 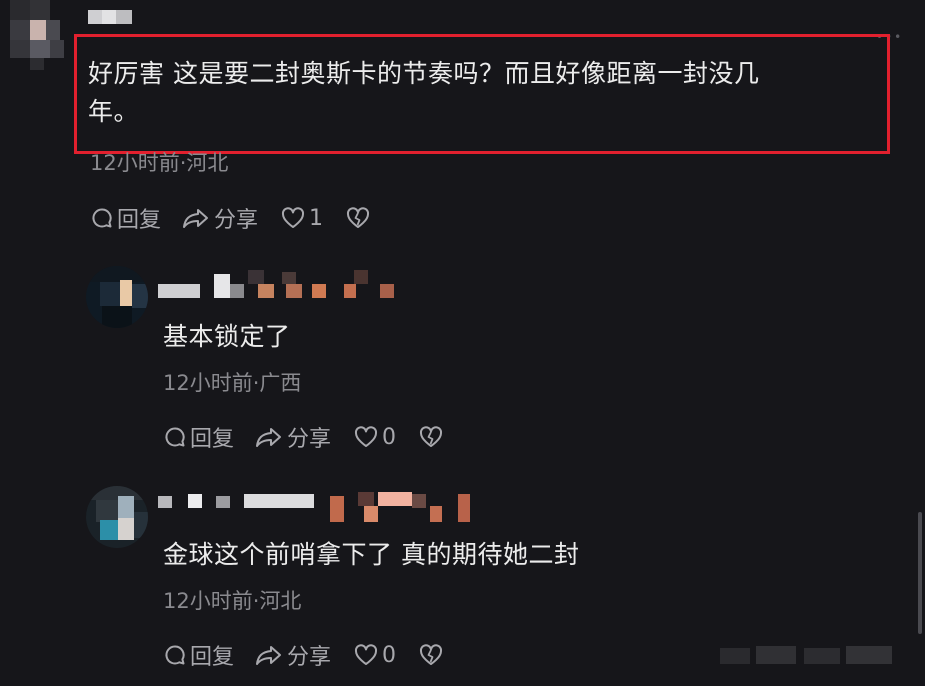 I want to click on comment-meta: 12小时前·广西, so click(x=232, y=383).